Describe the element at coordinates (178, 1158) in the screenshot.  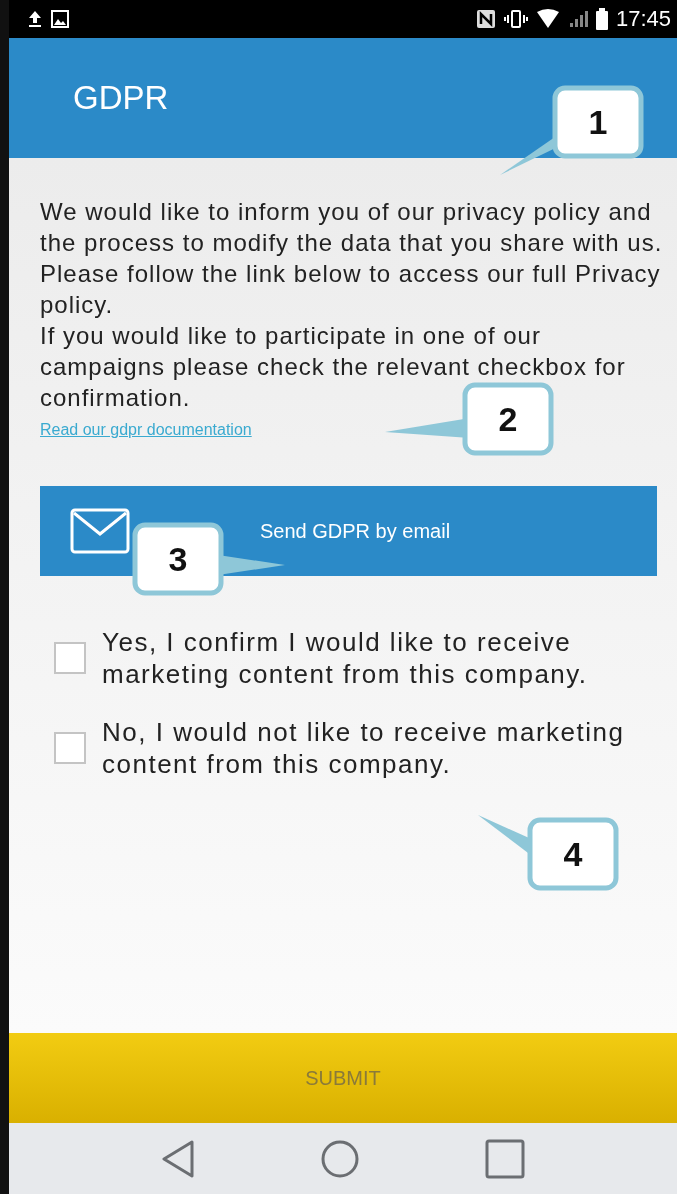
I see `back-icon` at that location.